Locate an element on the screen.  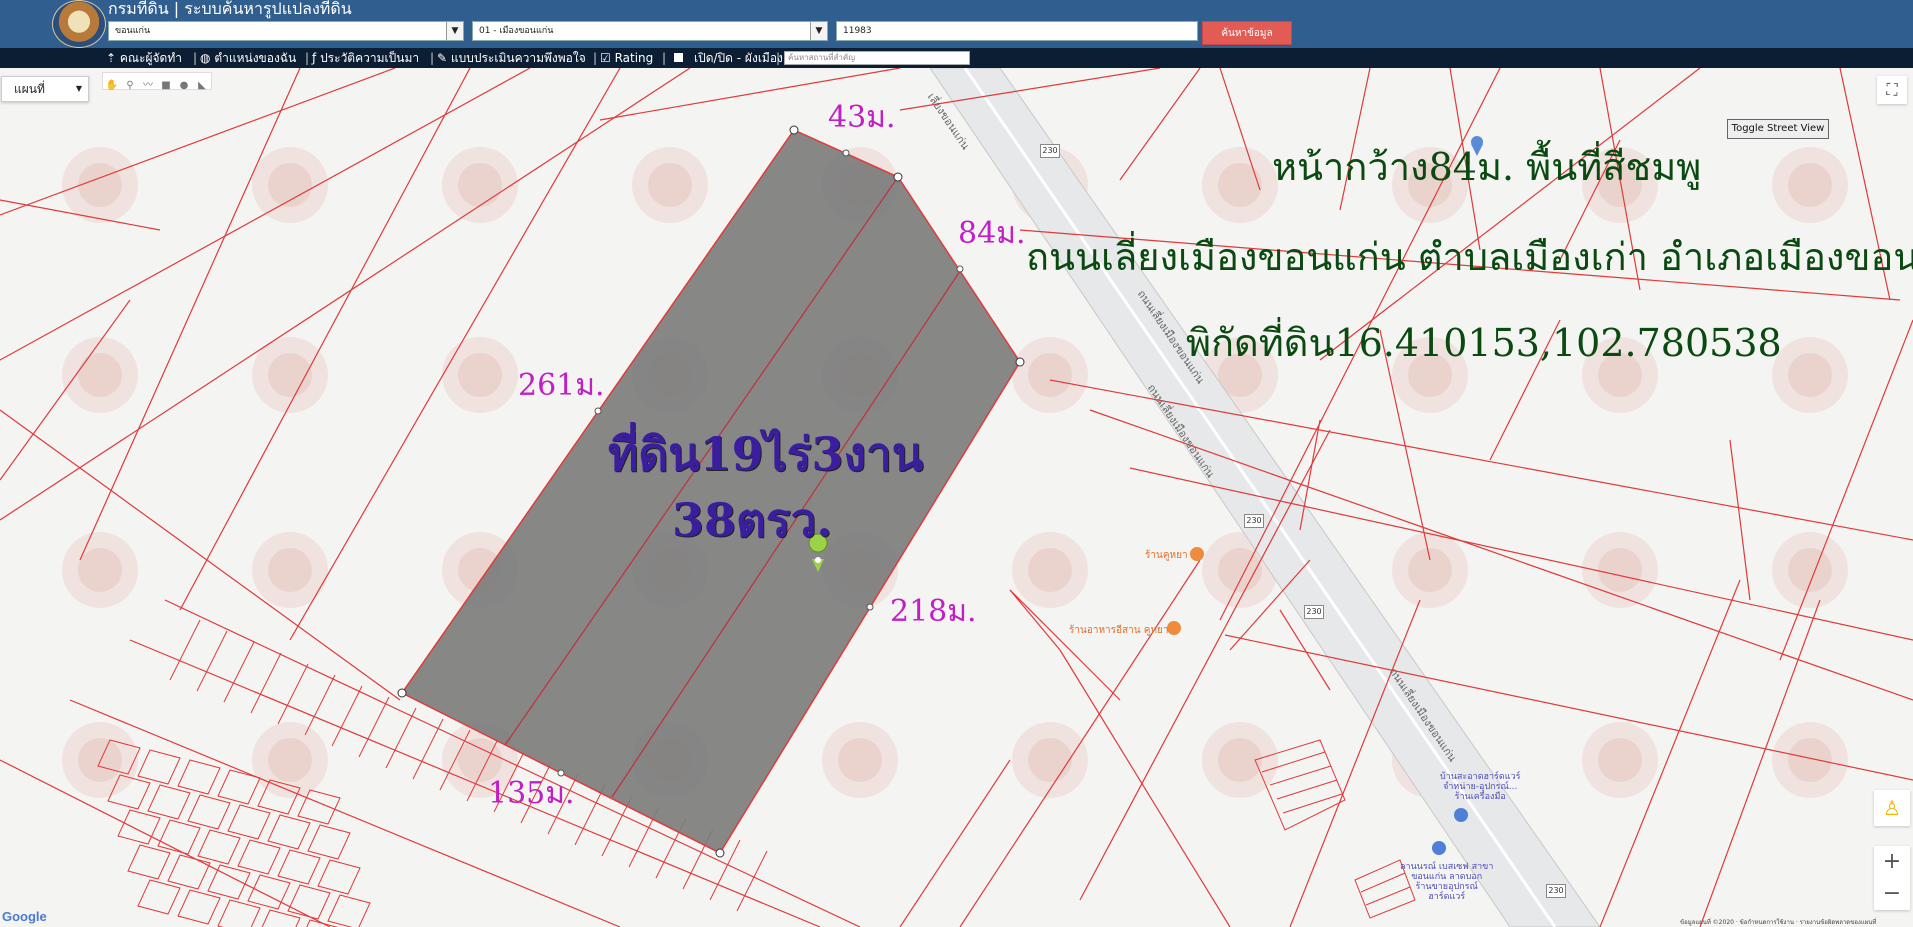
province-select-value: ขอนแก่น is located at coordinates (133, 31).